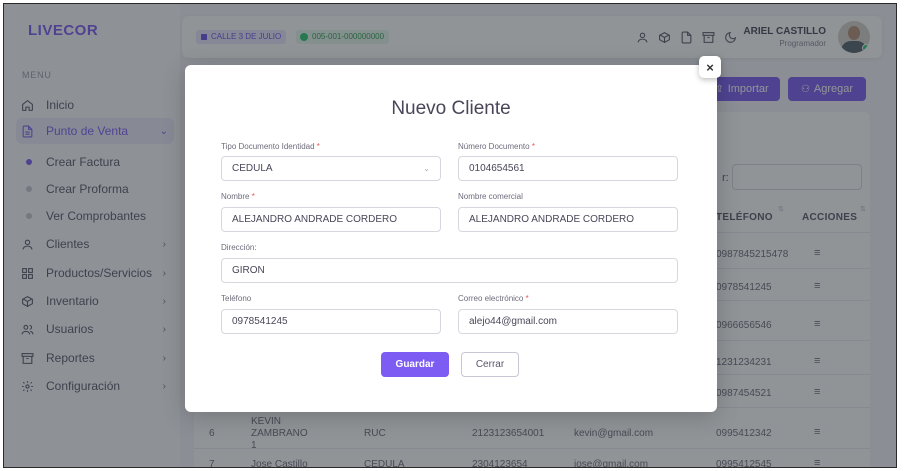 The height and width of the screenshot is (471, 904). Describe the element at coordinates (497, 168) in the screenshot. I see `numero-documento-value: 0104654561` at that location.